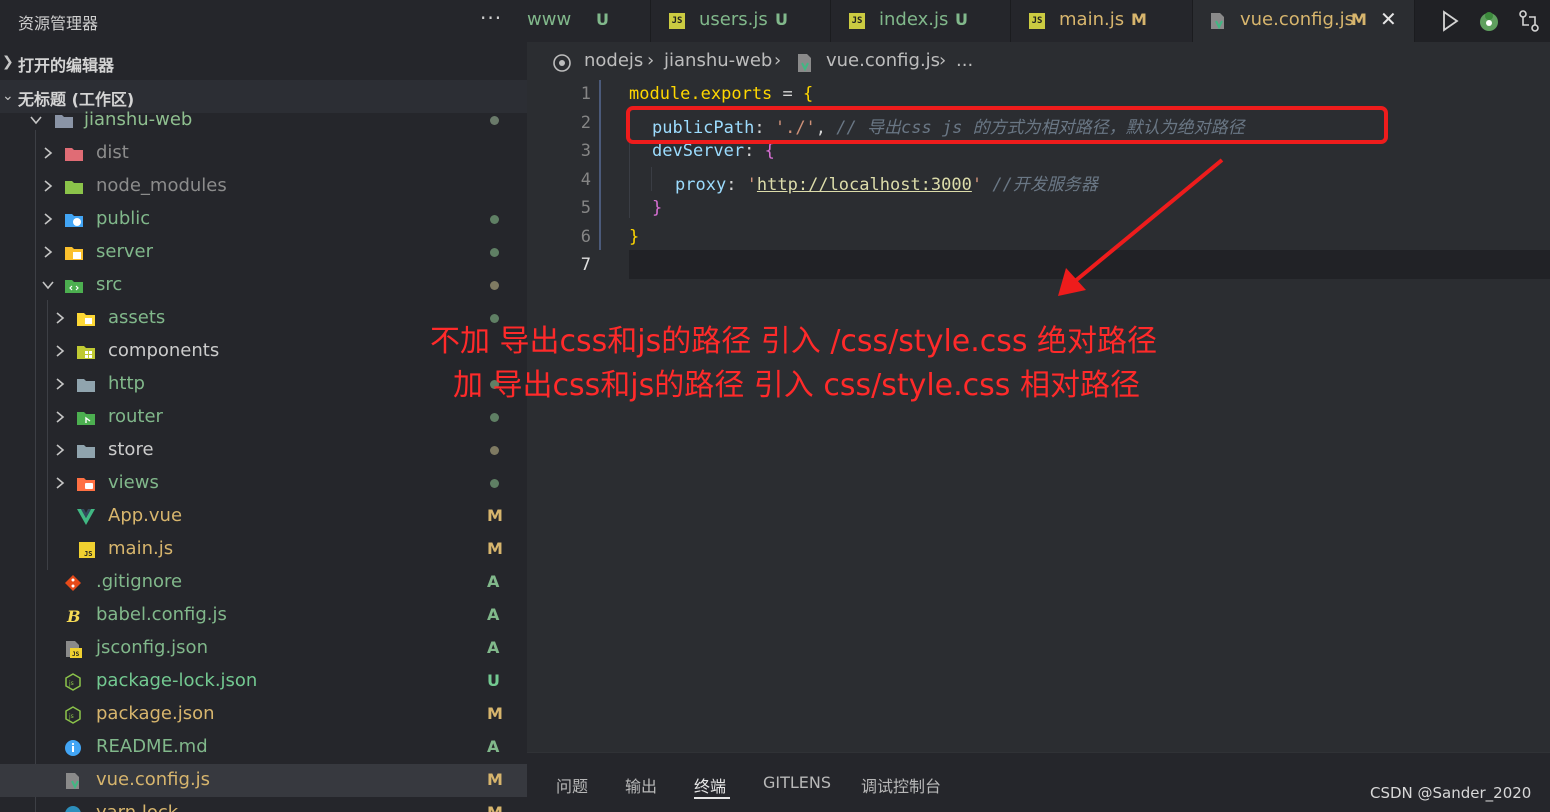  Describe the element at coordinates (613, 60) in the screenshot. I see `breadcrumb-item: nodejs` at that location.